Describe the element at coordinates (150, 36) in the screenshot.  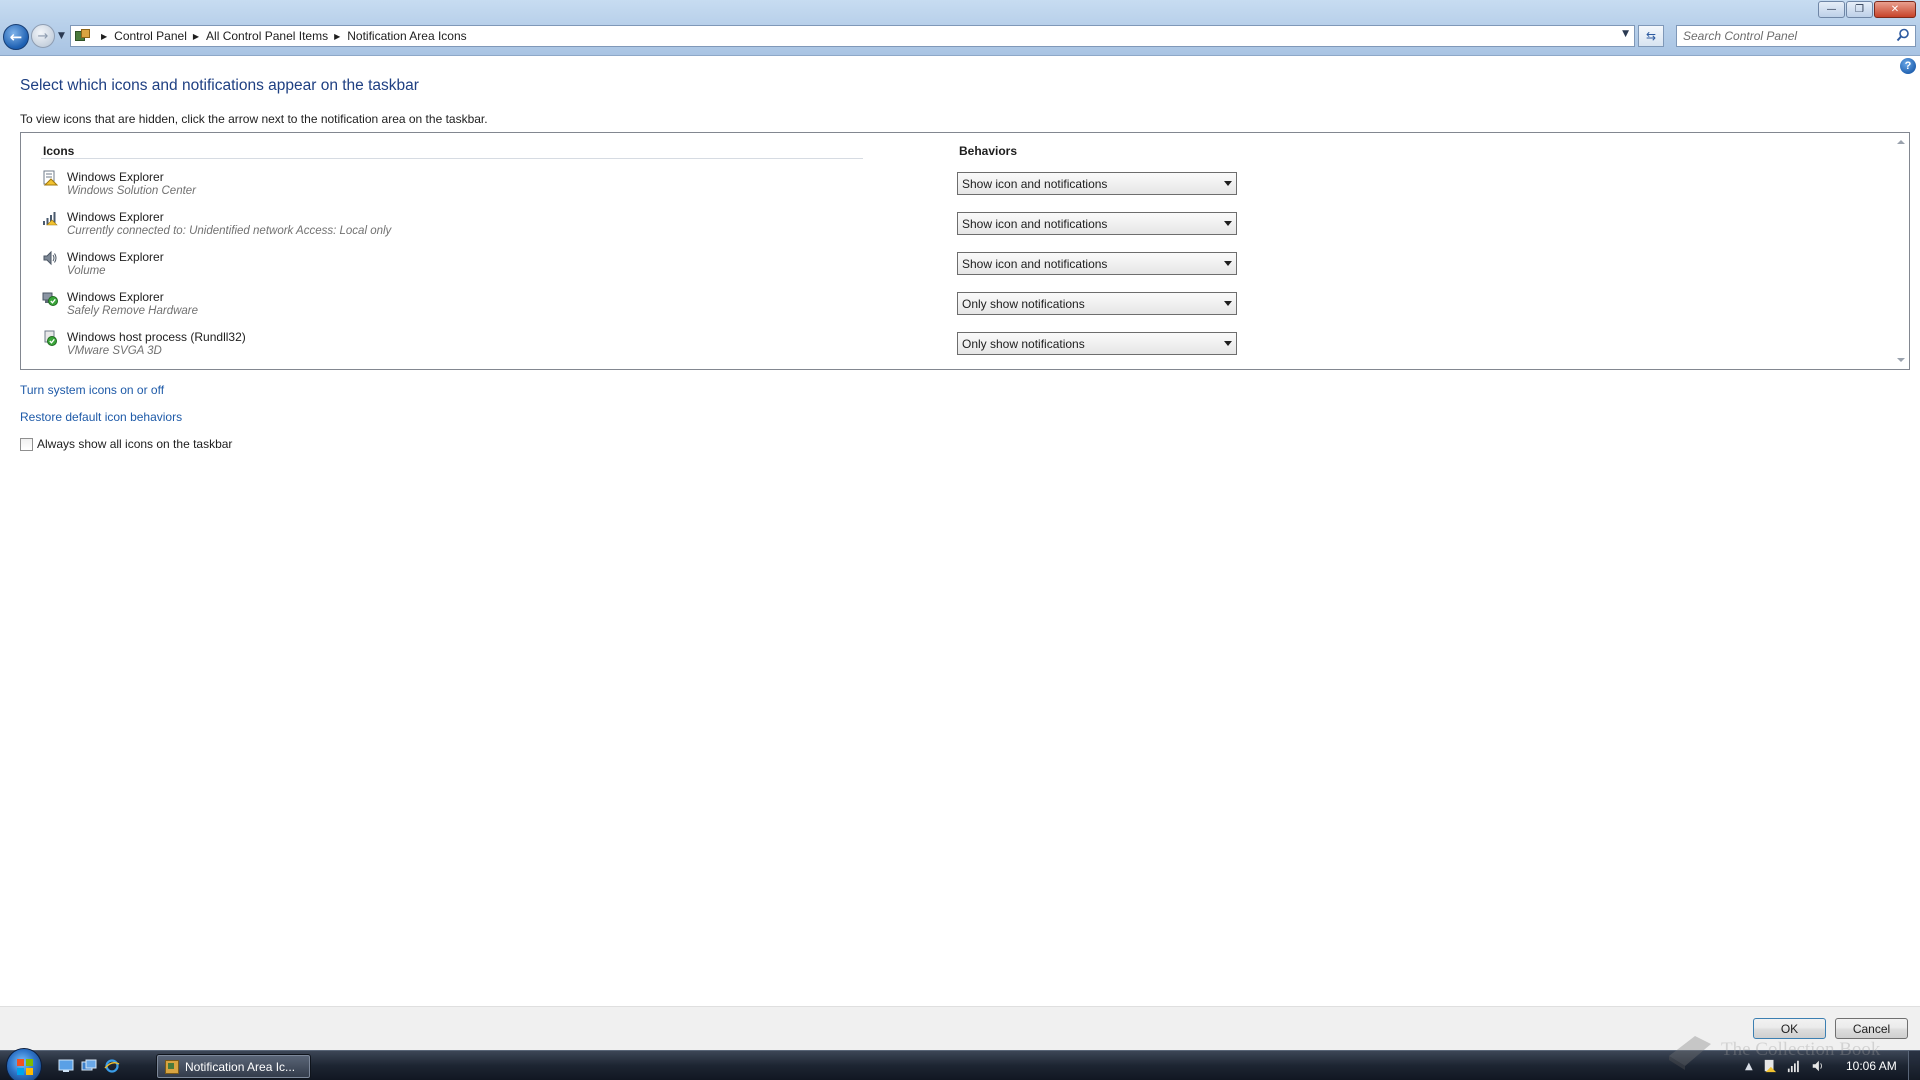
I see `breadcrumb-control-panel: Control Panel` at that location.